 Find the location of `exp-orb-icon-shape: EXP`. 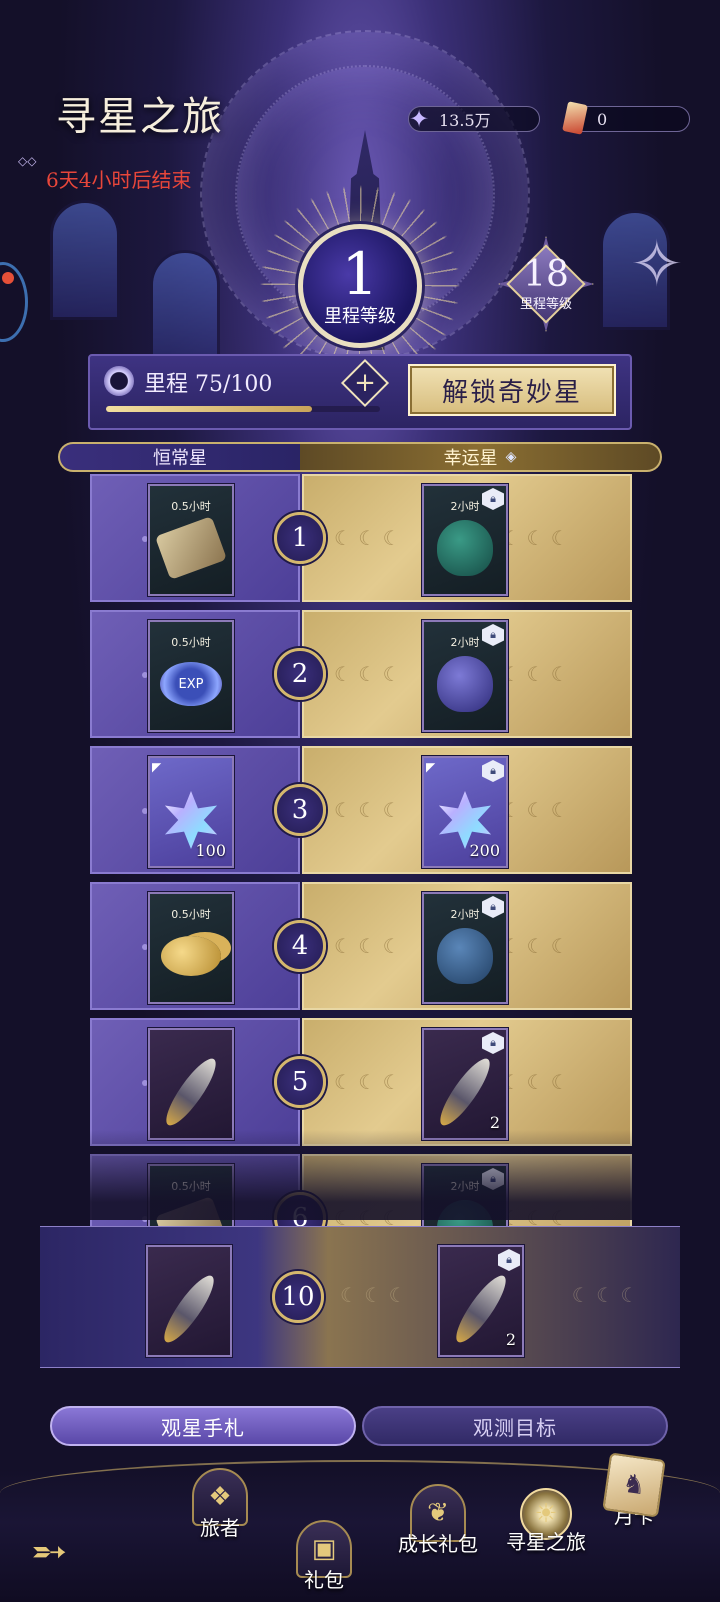

exp-orb-icon-shape: EXP is located at coordinates (191, 684).